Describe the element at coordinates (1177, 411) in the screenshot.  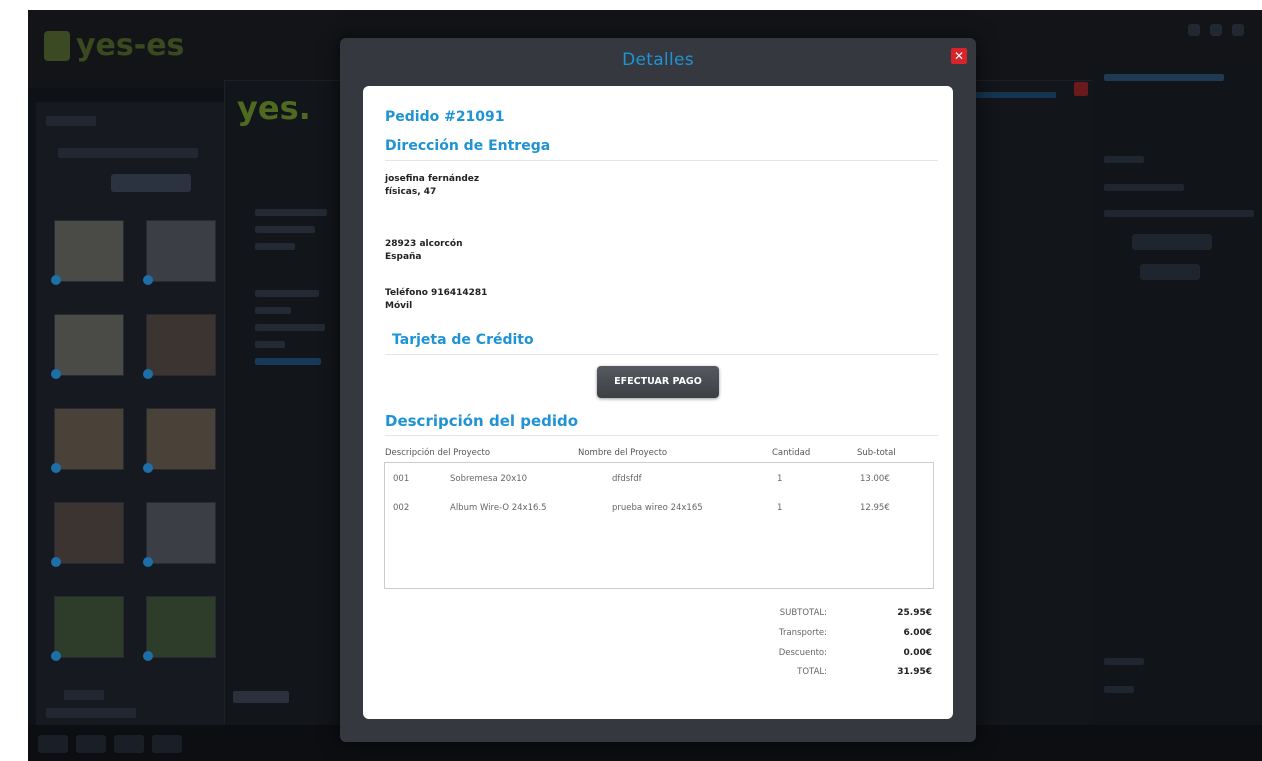
I see `background-right-panel` at that location.